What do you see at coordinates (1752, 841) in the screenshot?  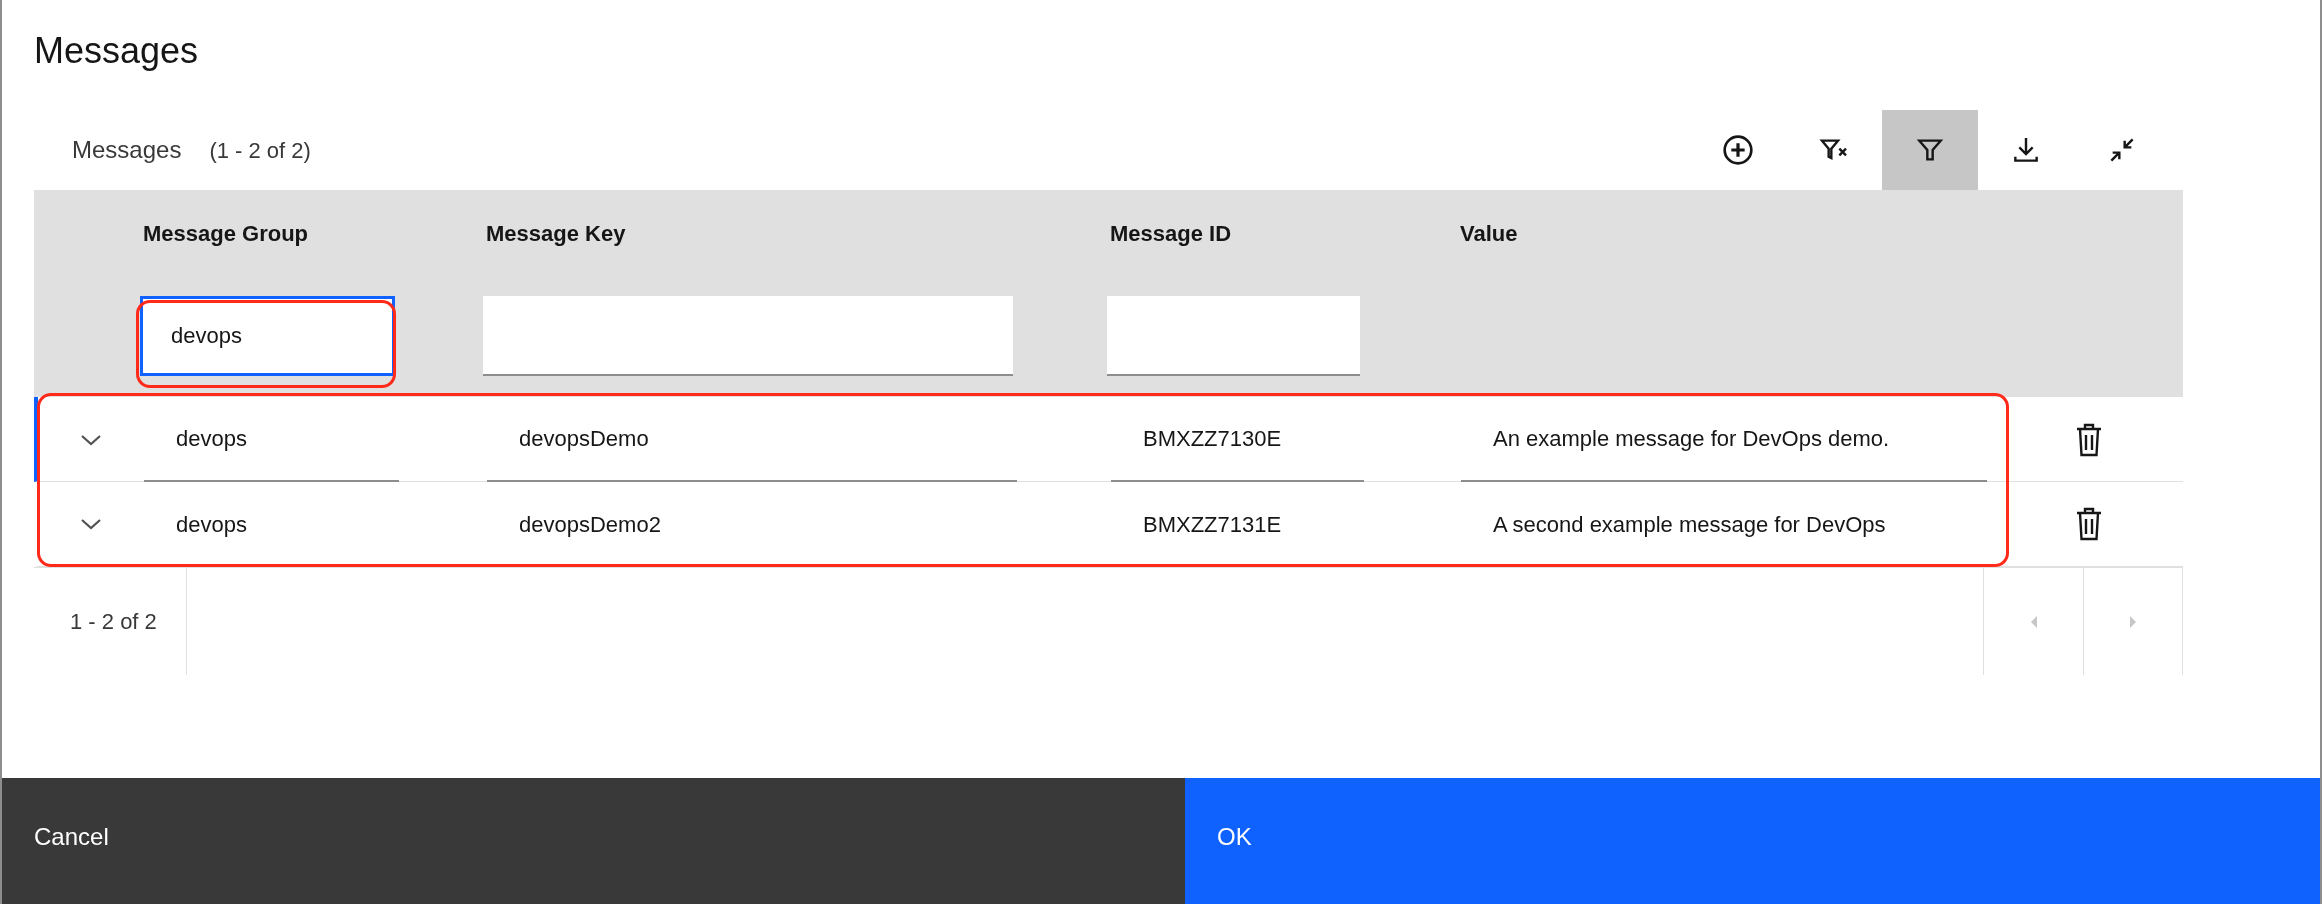 I see `ok-button: OK` at bounding box center [1752, 841].